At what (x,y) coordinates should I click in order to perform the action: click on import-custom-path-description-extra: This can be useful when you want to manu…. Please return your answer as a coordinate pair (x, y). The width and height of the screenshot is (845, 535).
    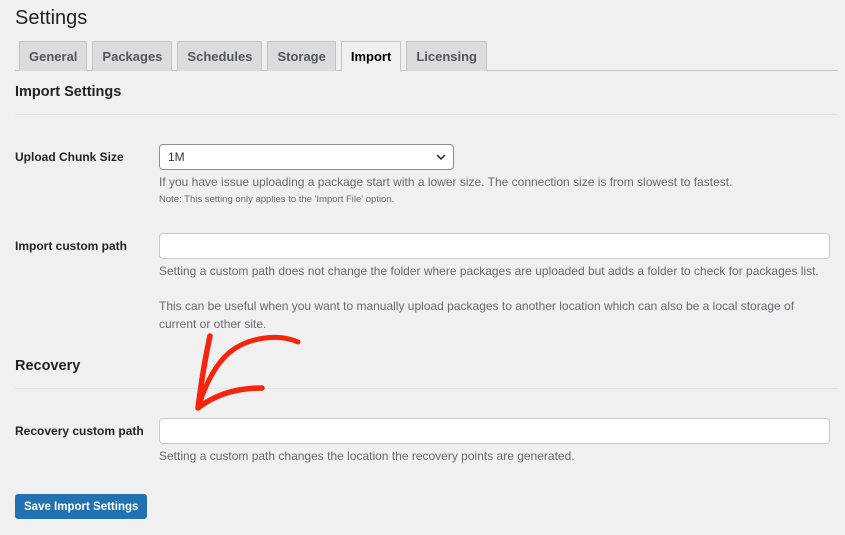
    Looking at the image, I should click on (477, 315).